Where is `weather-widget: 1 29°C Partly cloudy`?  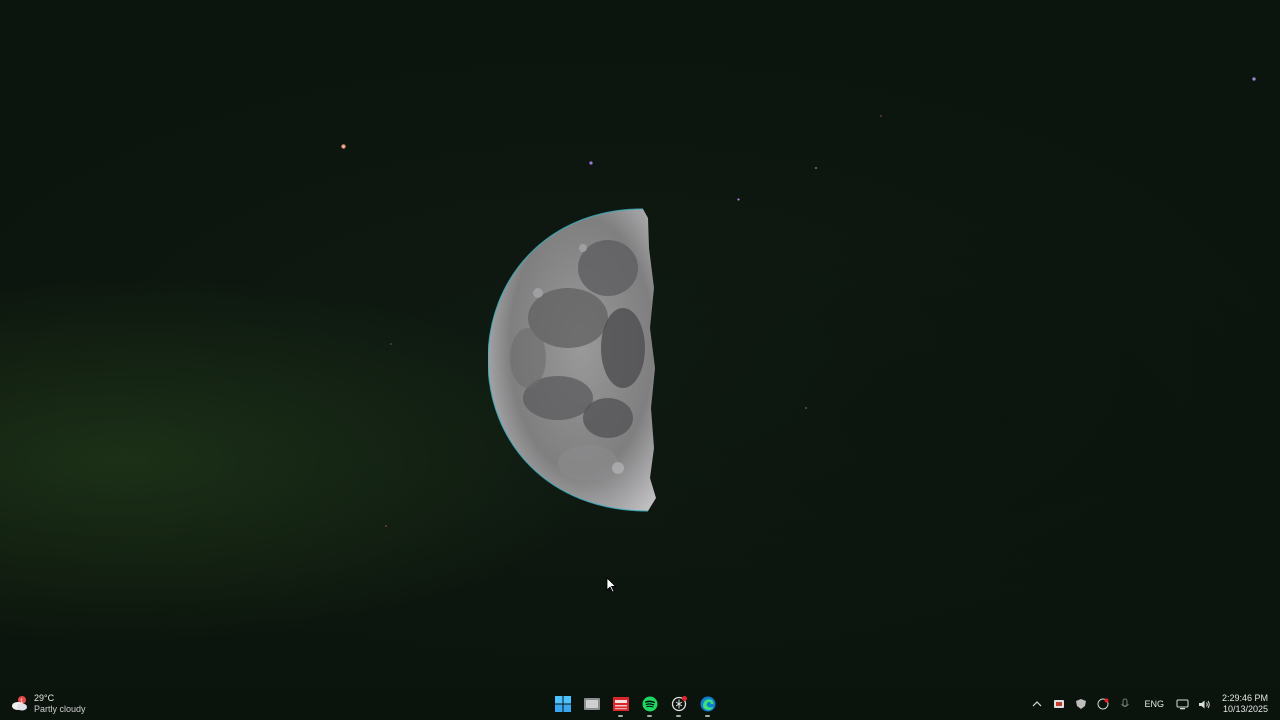
weather-widget: 1 29°C Partly cloudy is located at coordinates (48, 704).